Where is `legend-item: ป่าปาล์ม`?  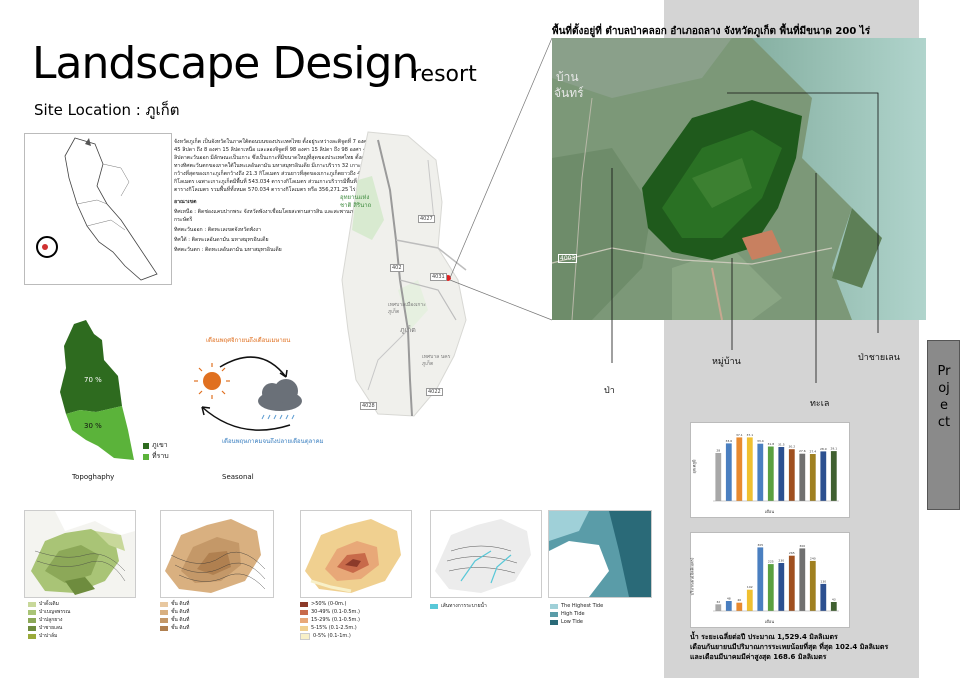 legend-item: ป่าปาล์ม is located at coordinates (49, 636).